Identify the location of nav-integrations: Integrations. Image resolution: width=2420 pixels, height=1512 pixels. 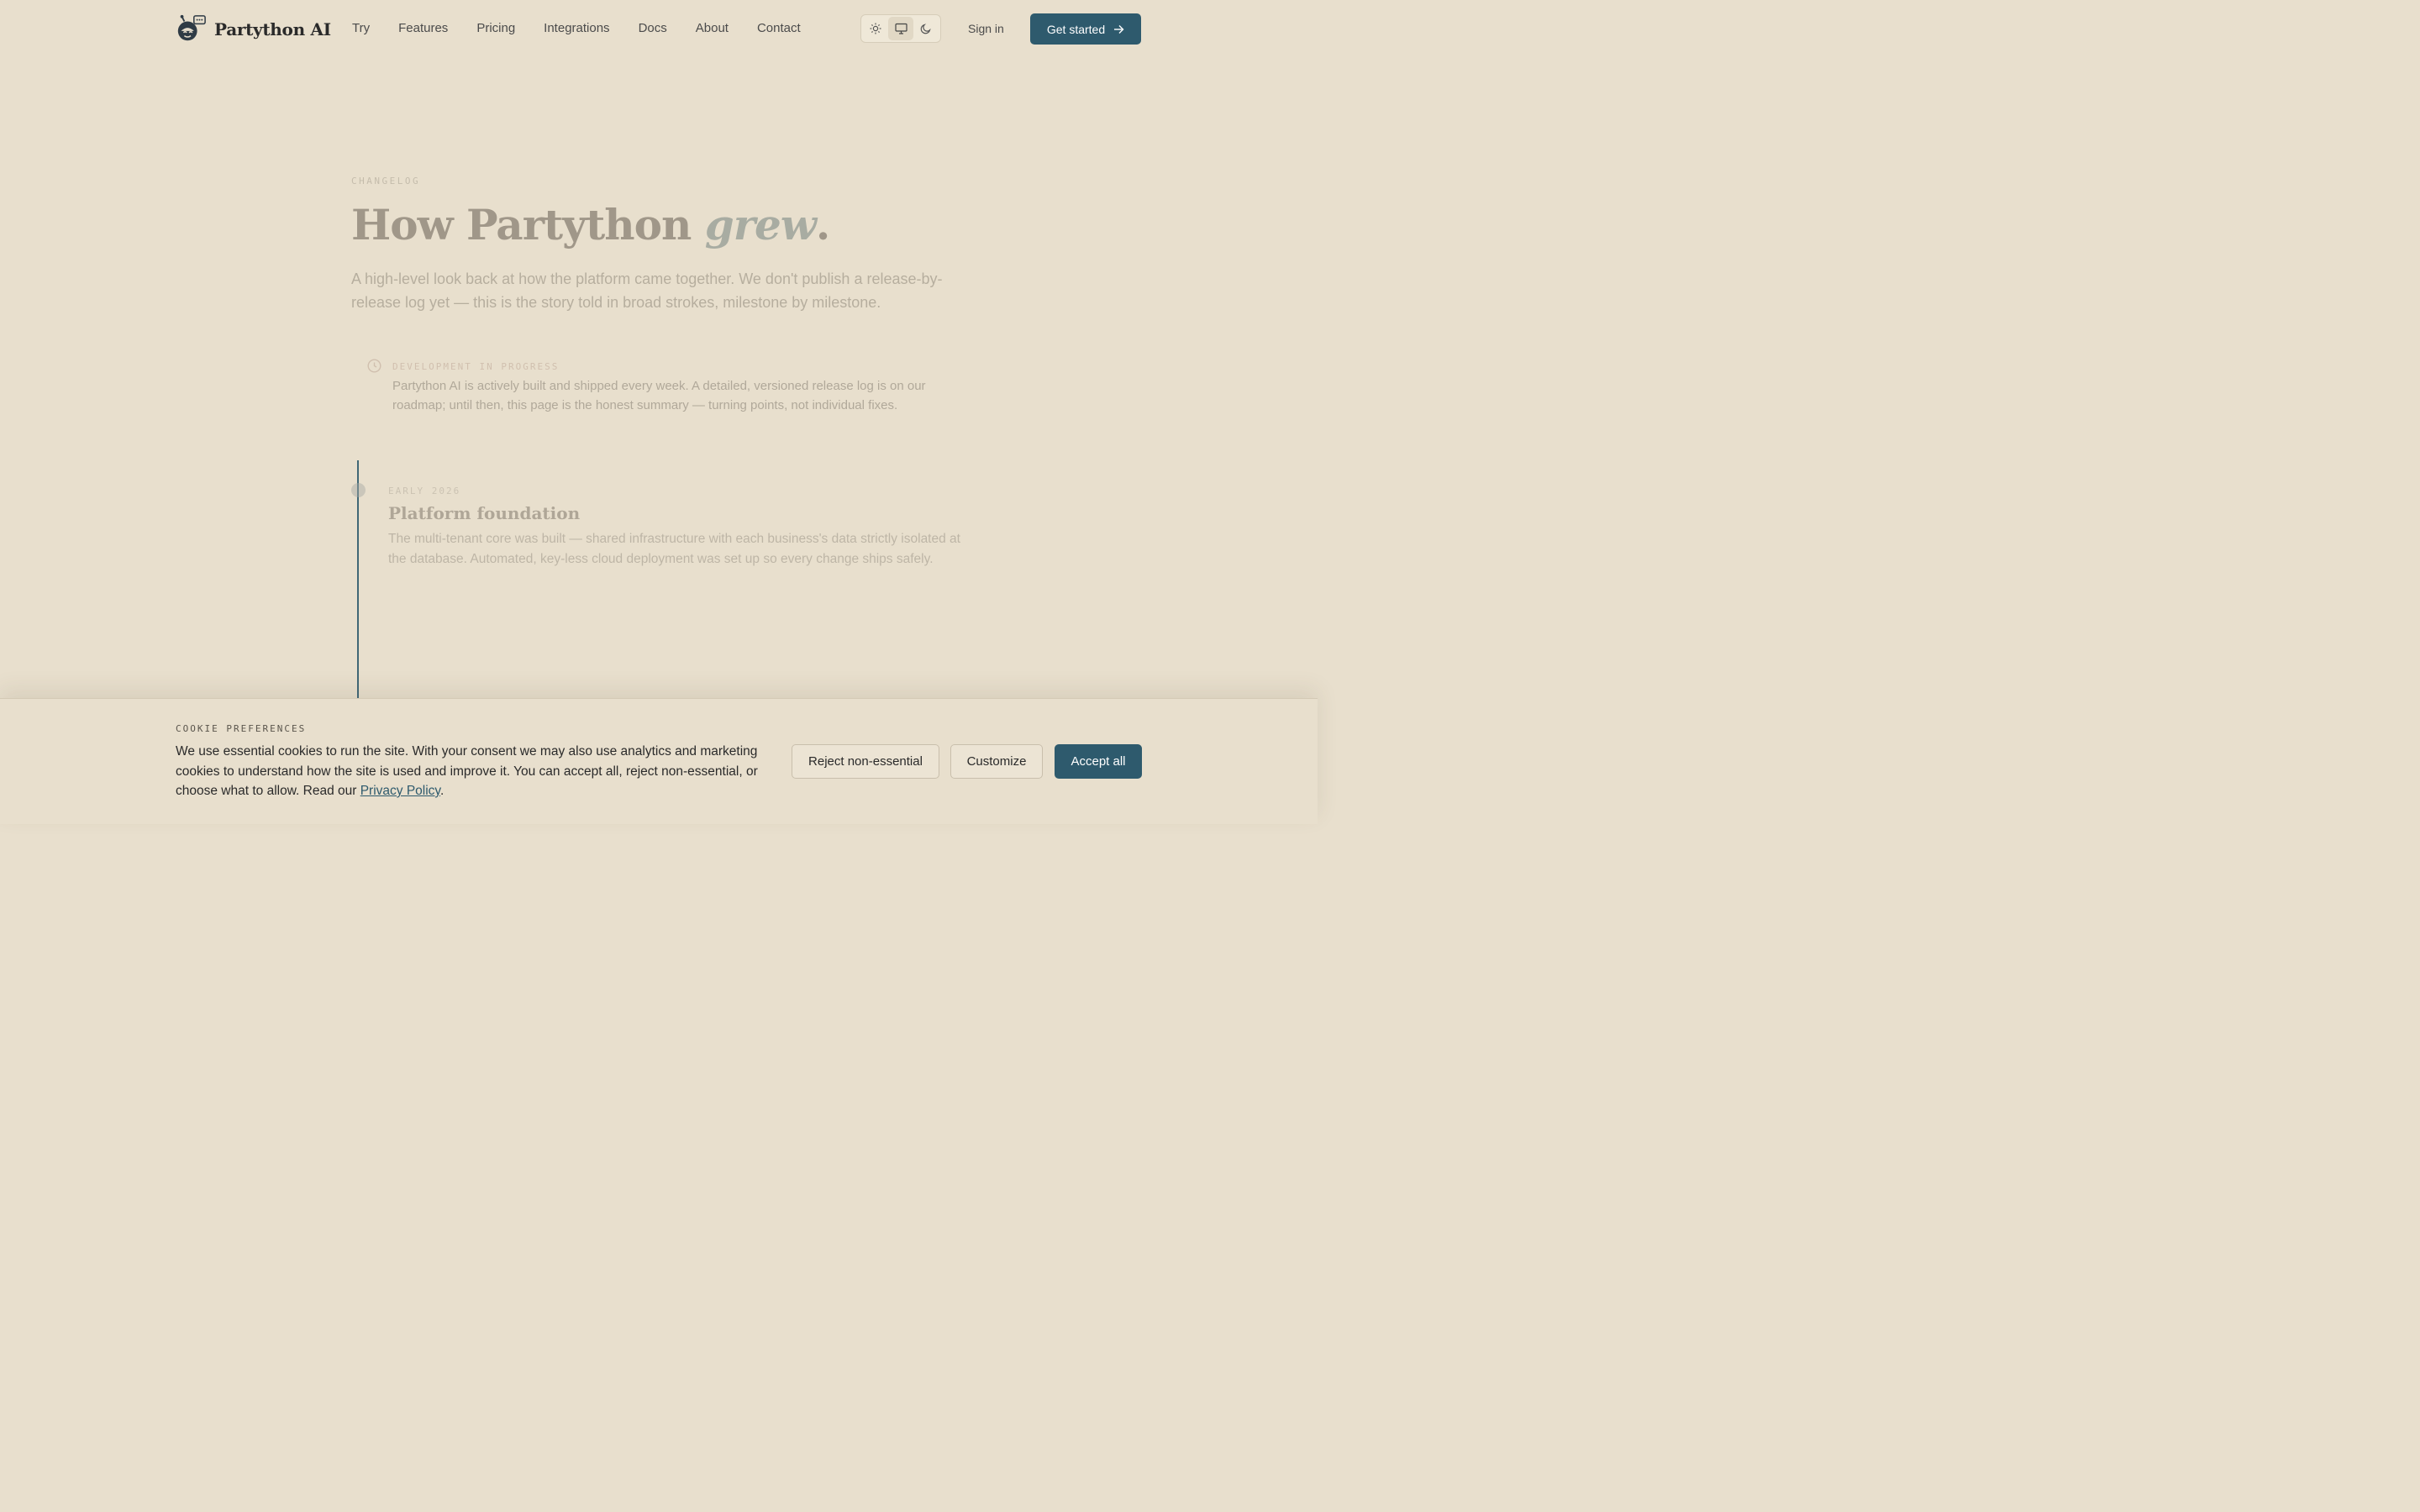
(576, 28).